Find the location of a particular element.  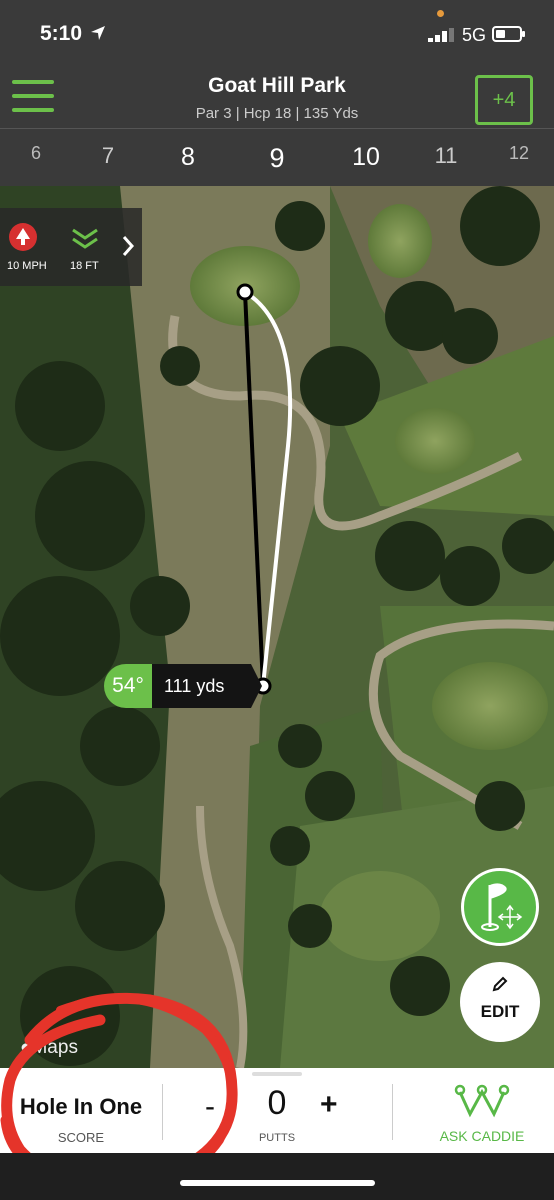

elevation-chevrons-icon is located at coordinates (85, 238).